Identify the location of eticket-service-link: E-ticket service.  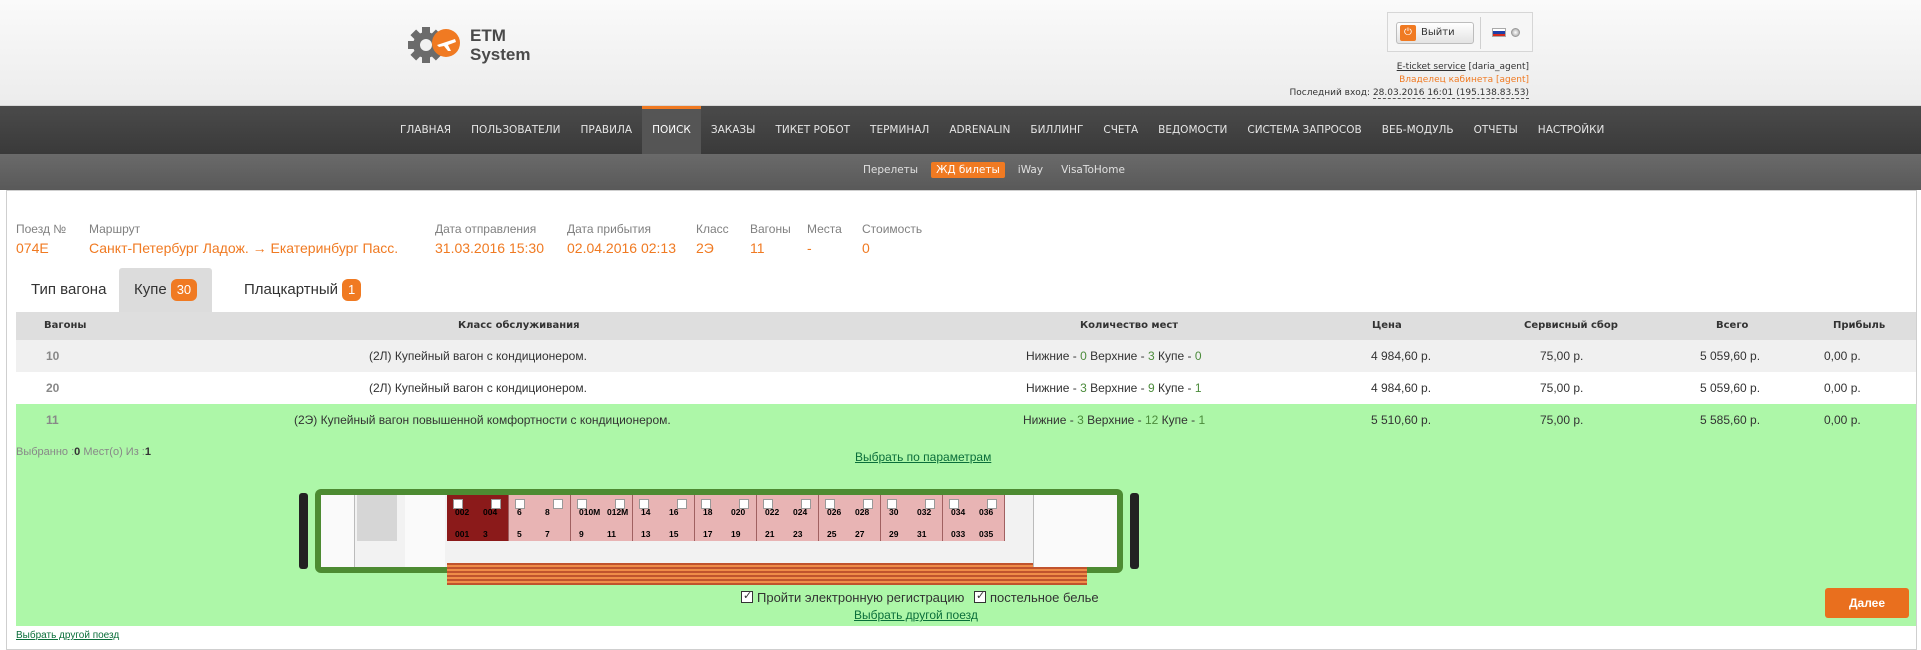
(1431, 67).